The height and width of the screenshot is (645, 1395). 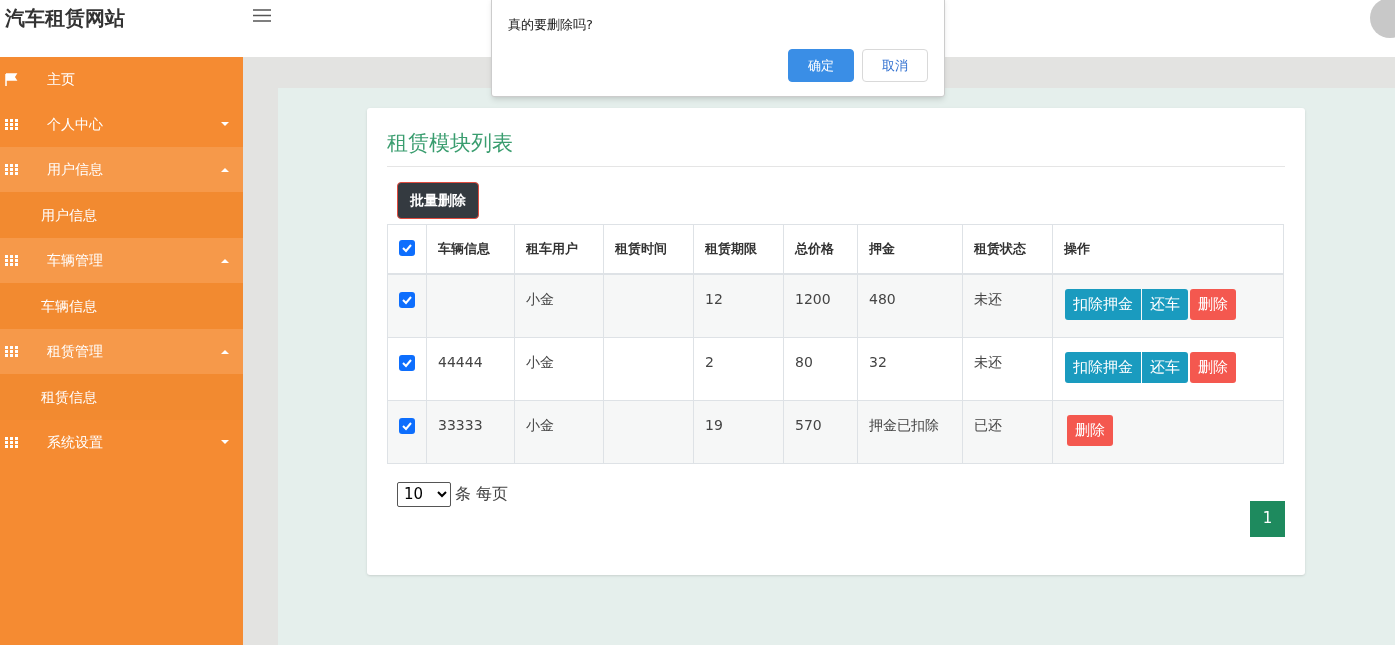 What do you see at coordinates (988, 424) in the screenshot?
I see `table-cell: 已还` at bounding box center [988, 424].